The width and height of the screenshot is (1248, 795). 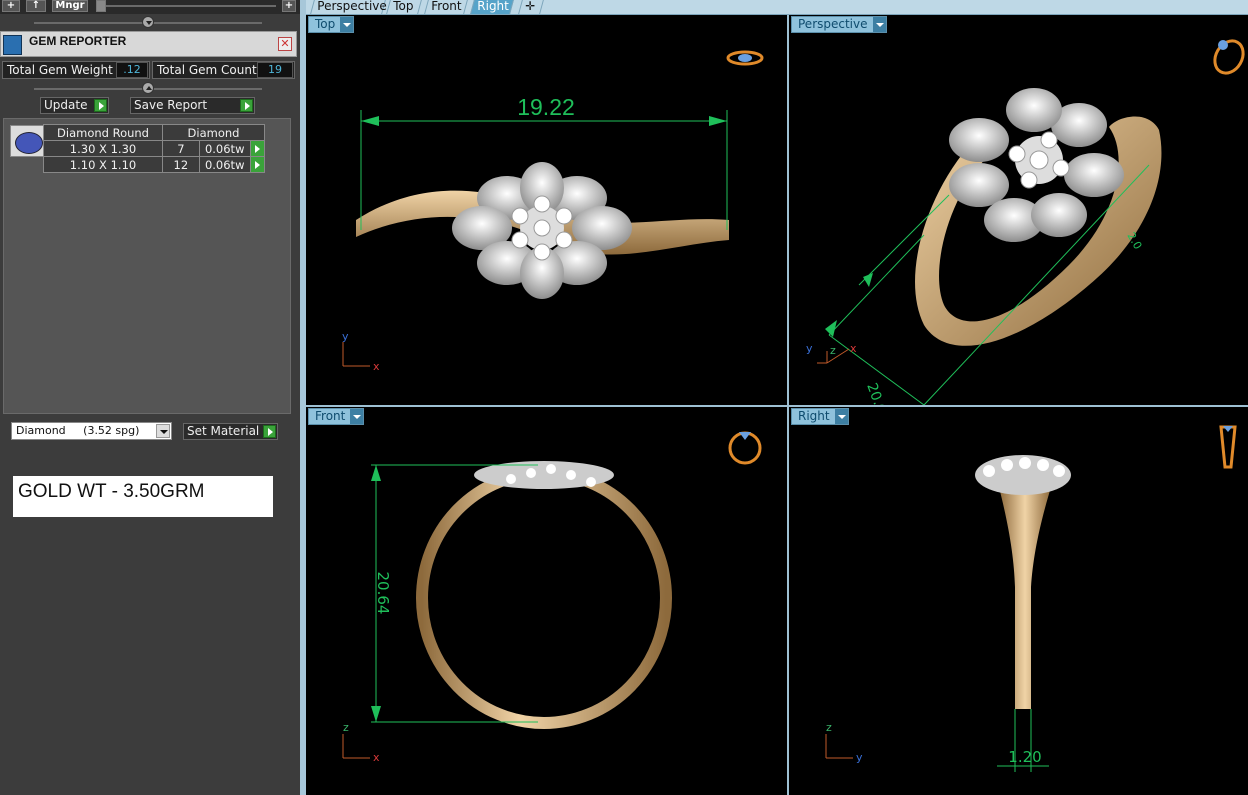 I want to click on tab-add: ✛, so click(x=531, y=7).